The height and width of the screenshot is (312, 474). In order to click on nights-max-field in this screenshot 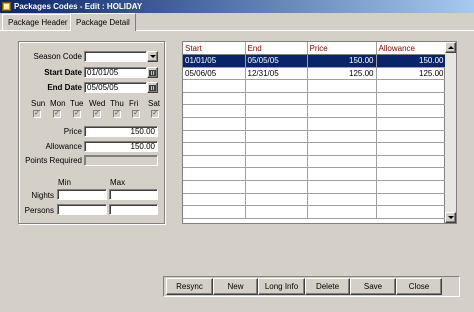, I will do `click(133, 194)`.